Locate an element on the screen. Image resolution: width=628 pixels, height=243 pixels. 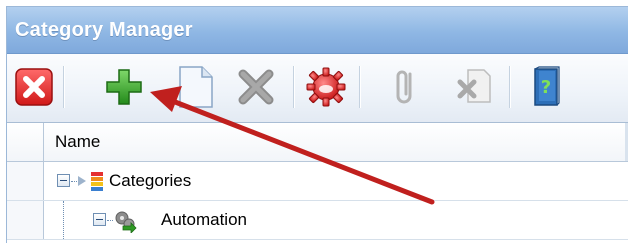
categories-icon is located at coordinates (97, 181).